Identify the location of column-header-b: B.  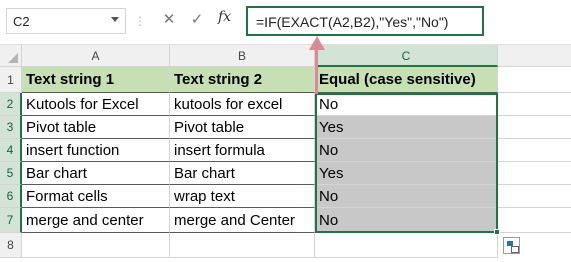
(242, 56).